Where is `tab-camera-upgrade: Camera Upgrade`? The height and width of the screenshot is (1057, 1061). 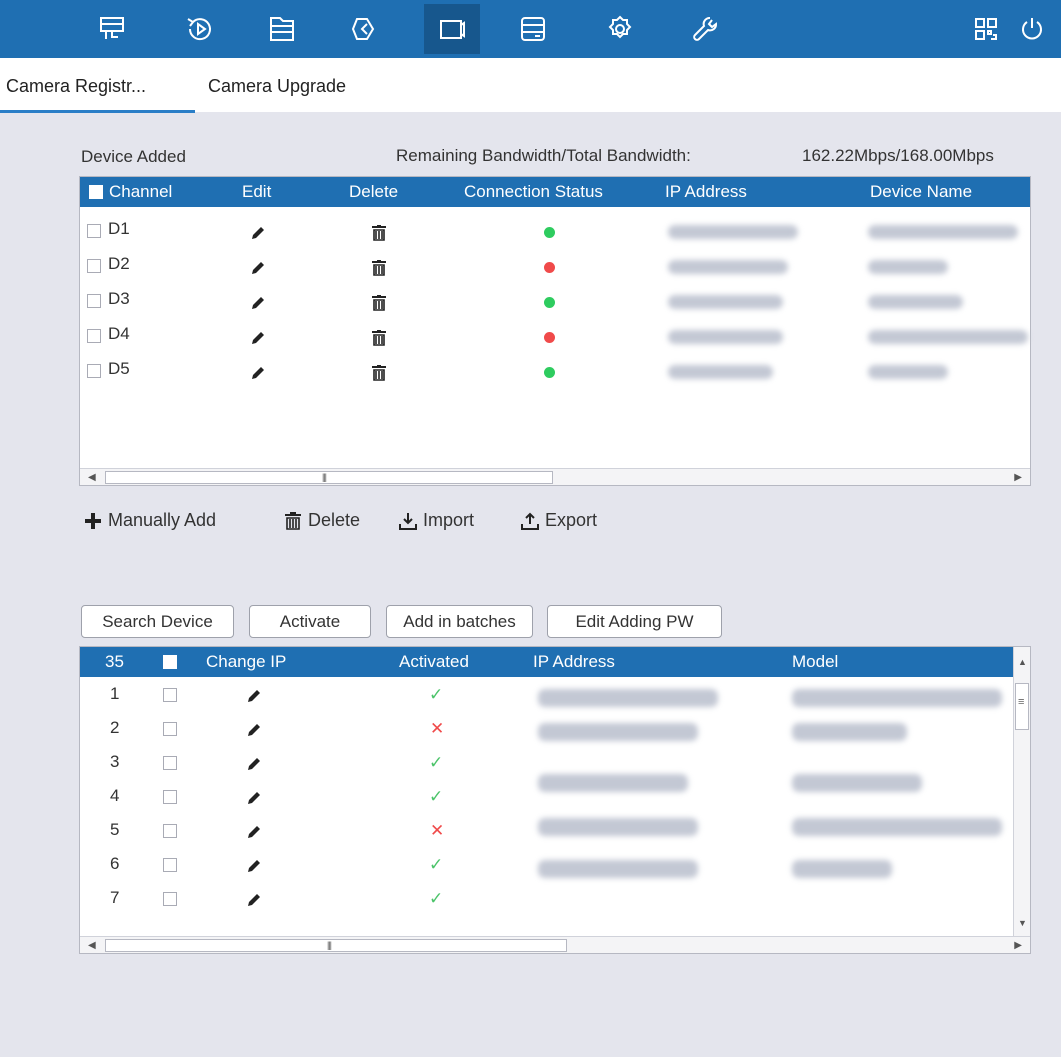
tab-camera-upgrade: Camera Upgrade is located at coordinates (277, 86).